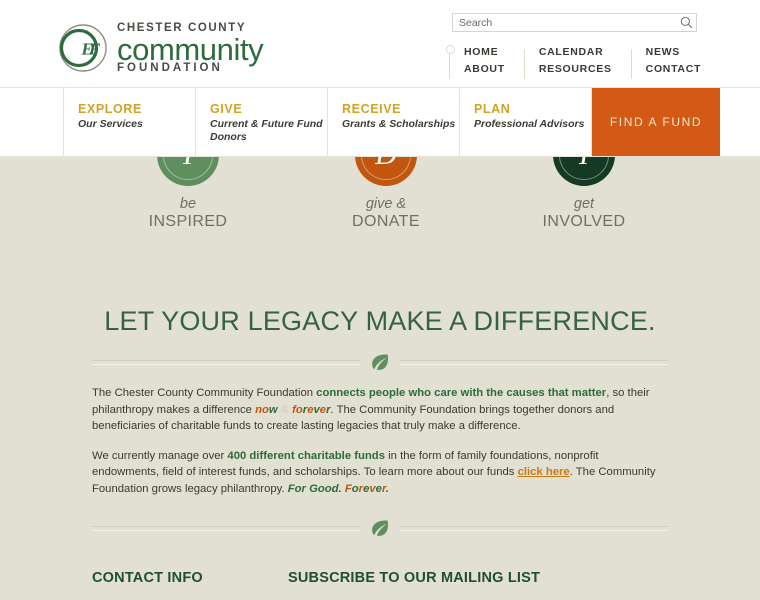 Image resolution: width=760 pixels, height=600 pixels. What do you see at coordinates (492, 109) in the screenshot?
I see `megabar-plan-title: PLAN` at bounding box center [492, 109].